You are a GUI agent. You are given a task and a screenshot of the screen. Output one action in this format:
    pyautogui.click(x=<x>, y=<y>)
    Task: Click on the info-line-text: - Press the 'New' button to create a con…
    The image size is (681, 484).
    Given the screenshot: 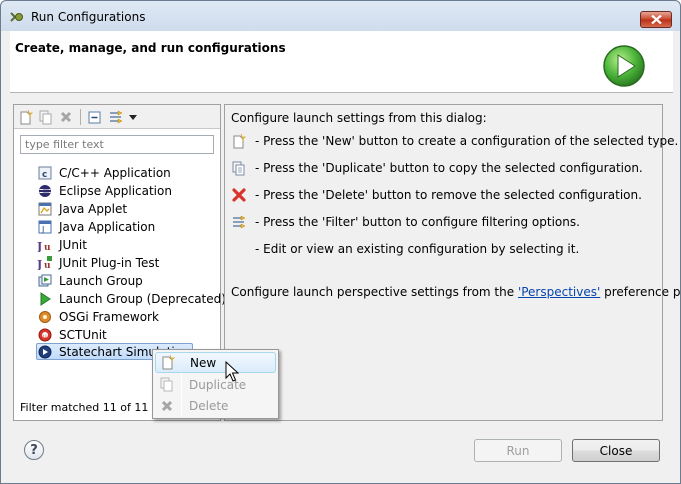 What is the action you would take?
    pyautogui.click(x=467, y=141)
    